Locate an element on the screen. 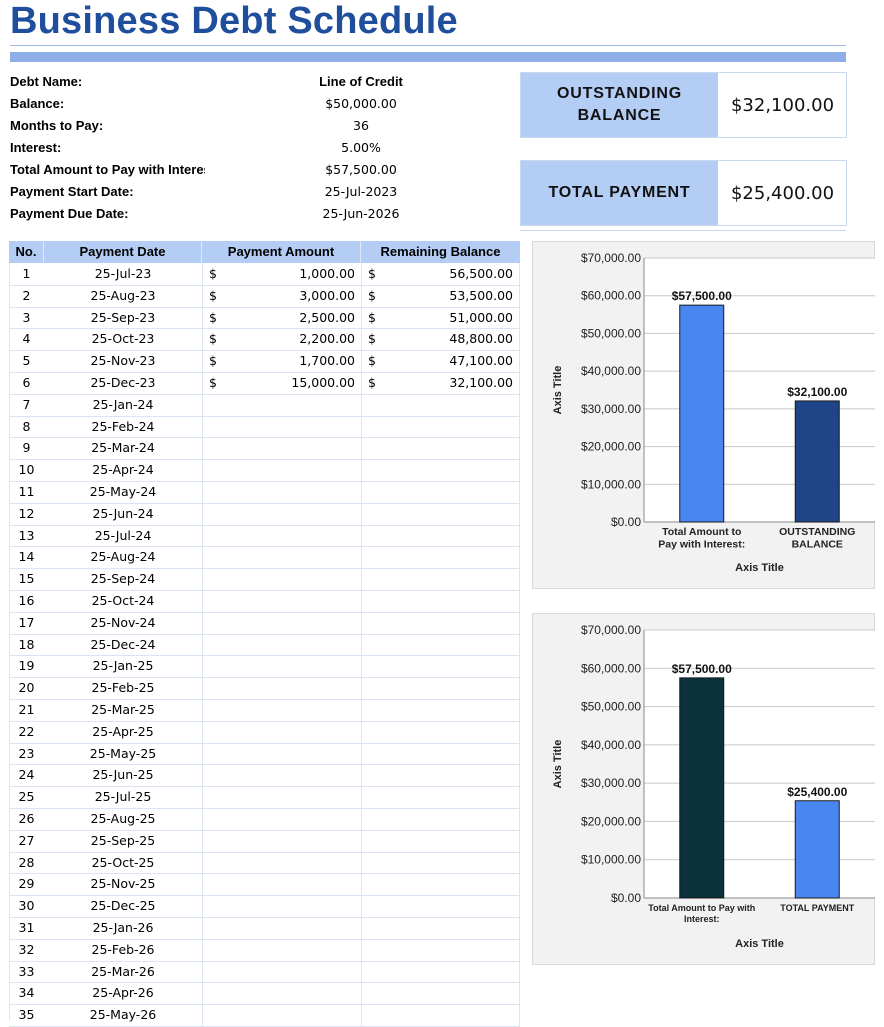 Image resolution: width=884 pixels, height=1027 pixels. cell-payment-date: 25-Aug-24 is located at coordinates (123, 557).